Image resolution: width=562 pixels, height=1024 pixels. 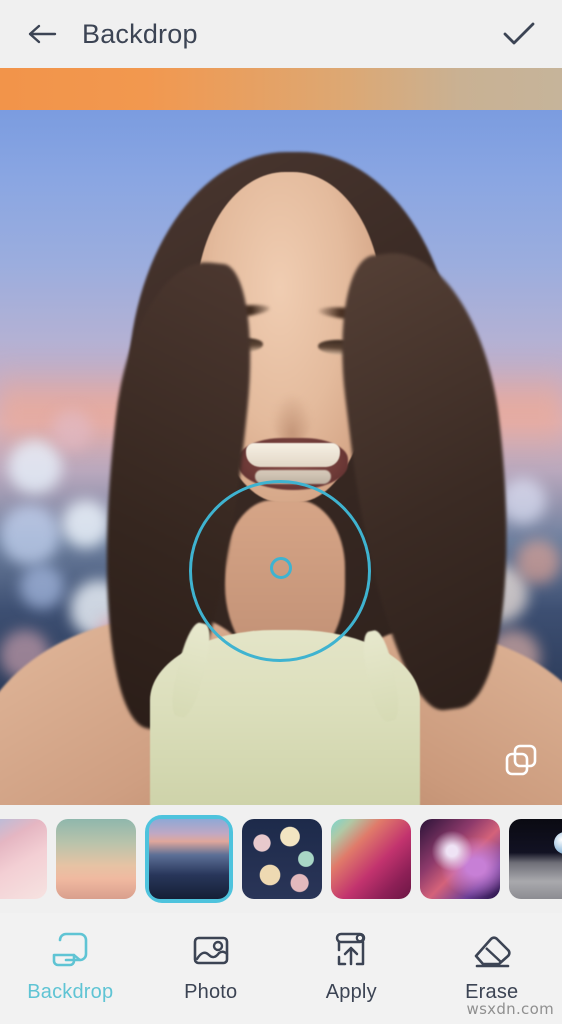 I want to click on watermark: wsxdn.com, so click(x=510, y=1009).